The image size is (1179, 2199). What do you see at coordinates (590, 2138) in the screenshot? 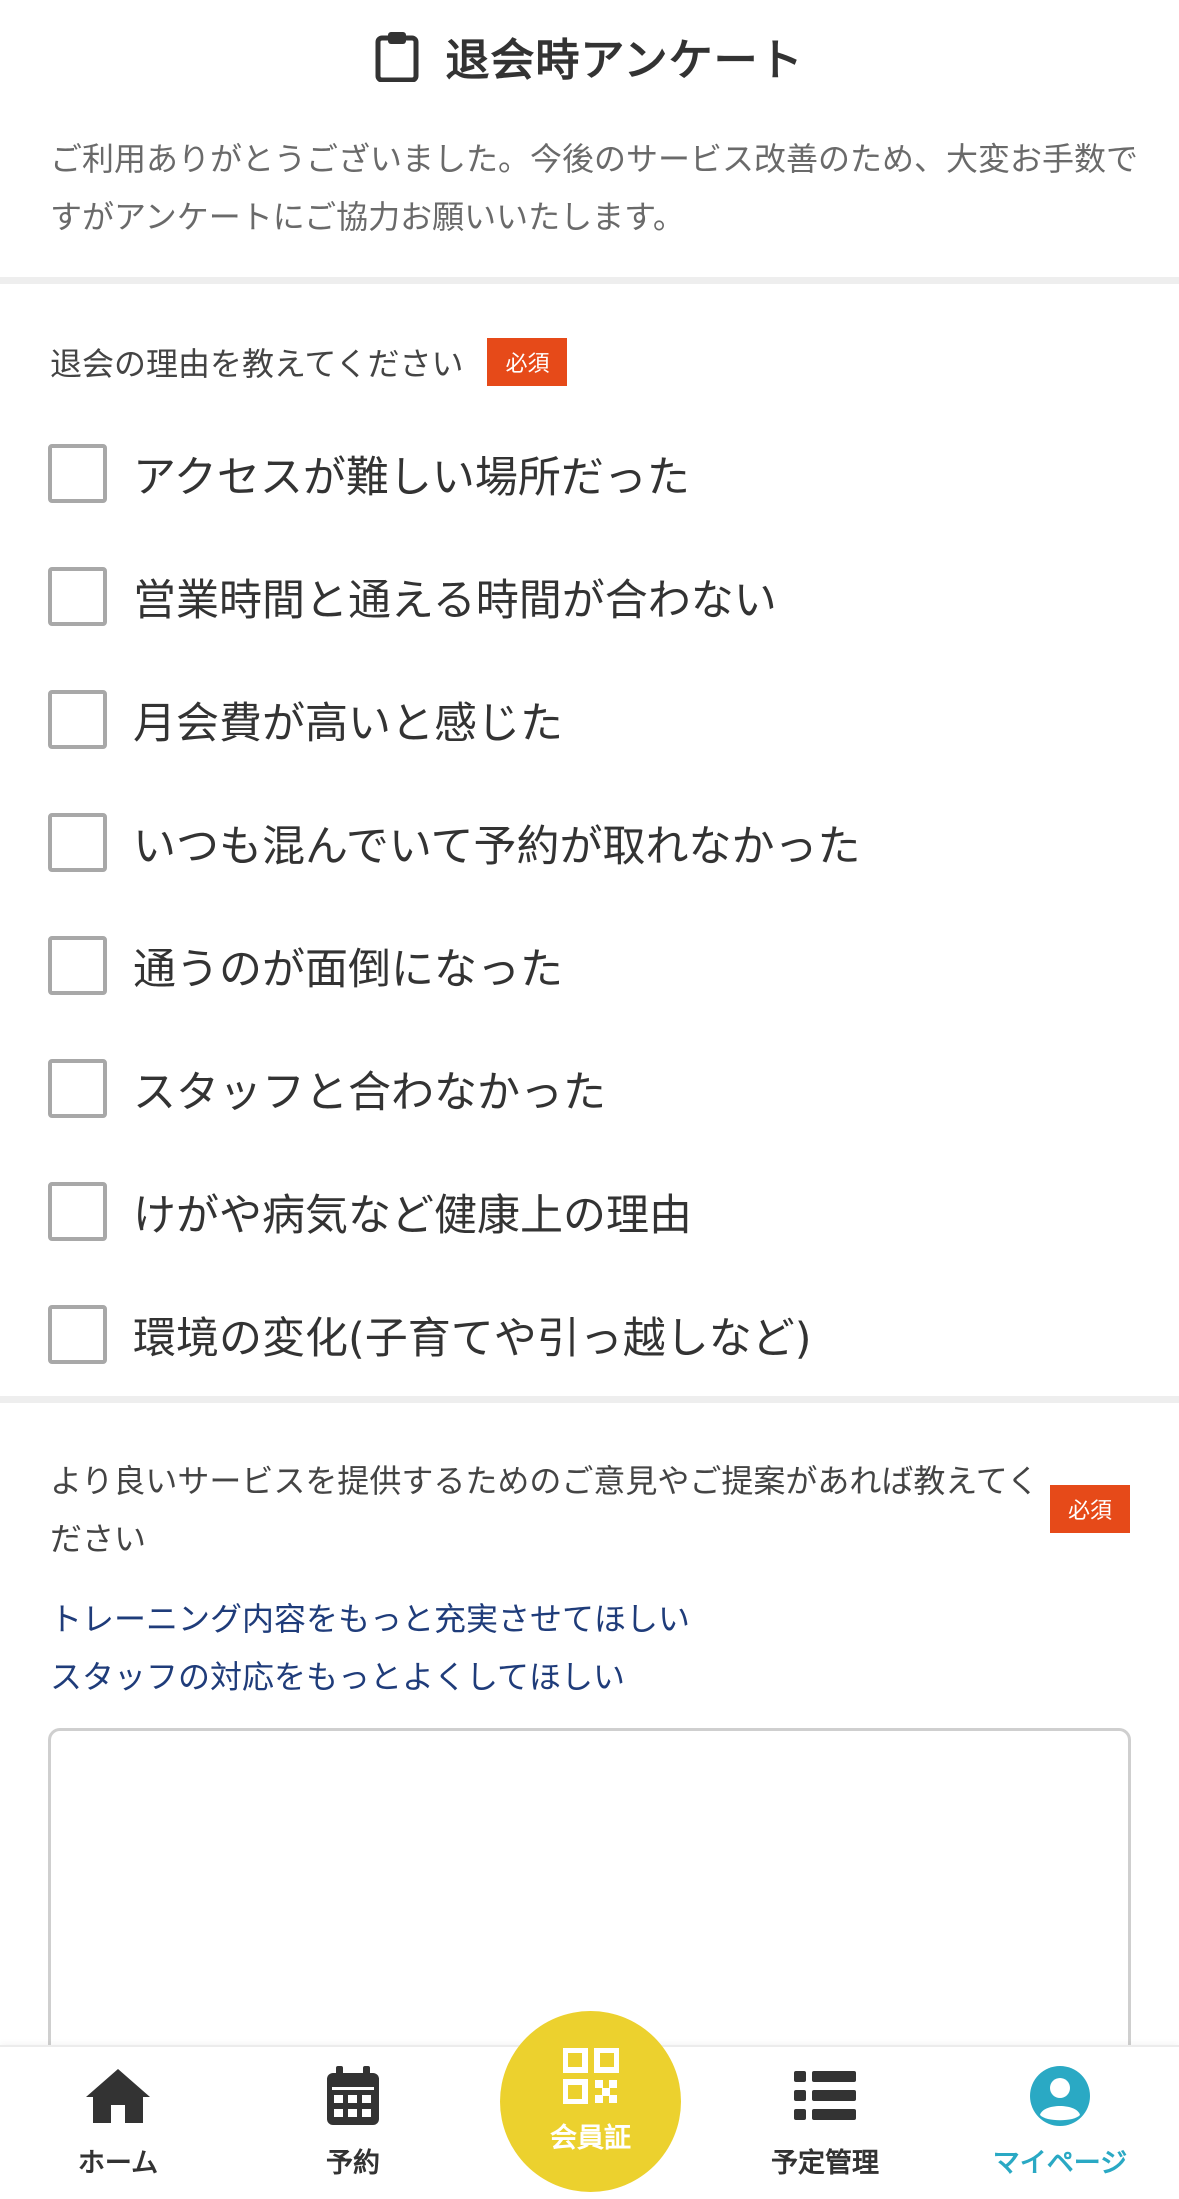
I see `member-card-label: 会員証` at bounding box center [590, 2138].